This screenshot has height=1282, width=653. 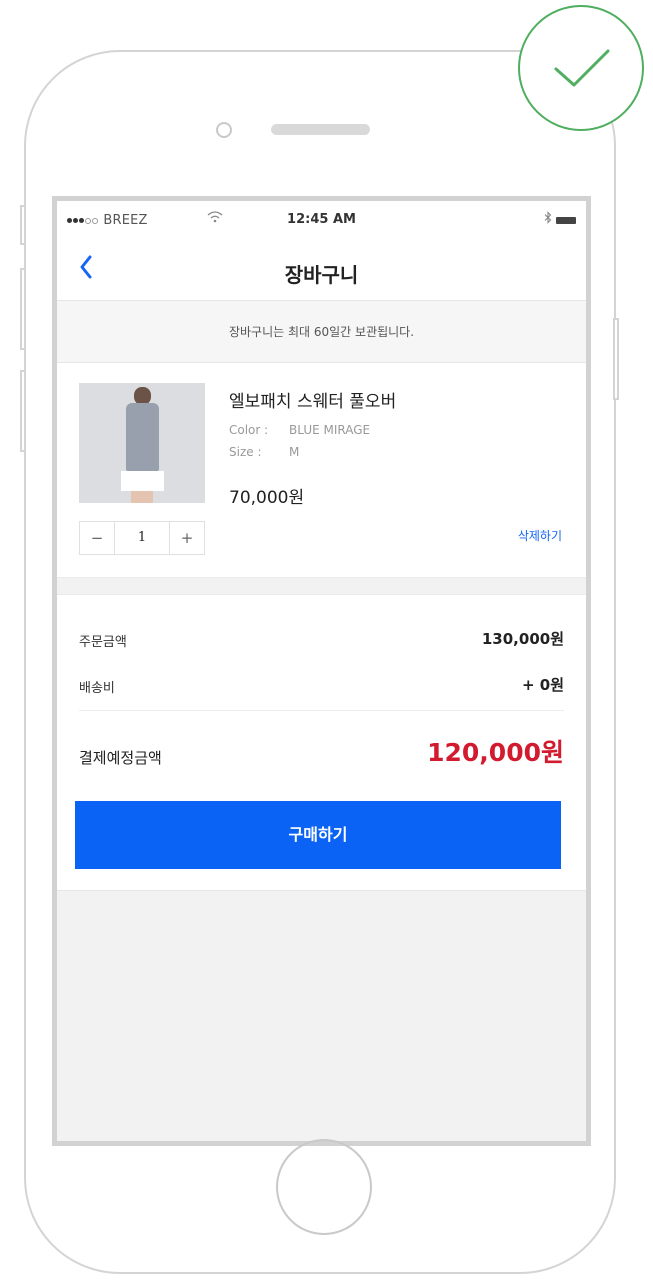 I want to click on total-amount-label: 결제예정금액, so click(x=120, y=758).